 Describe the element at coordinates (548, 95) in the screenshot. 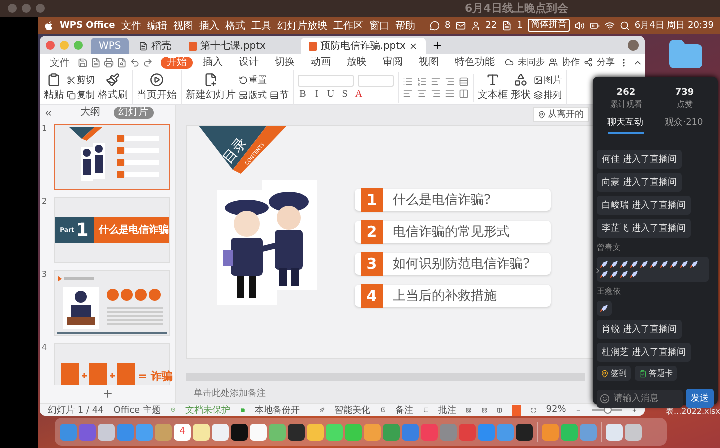

I see `ribbon-button: 排列` at that location.